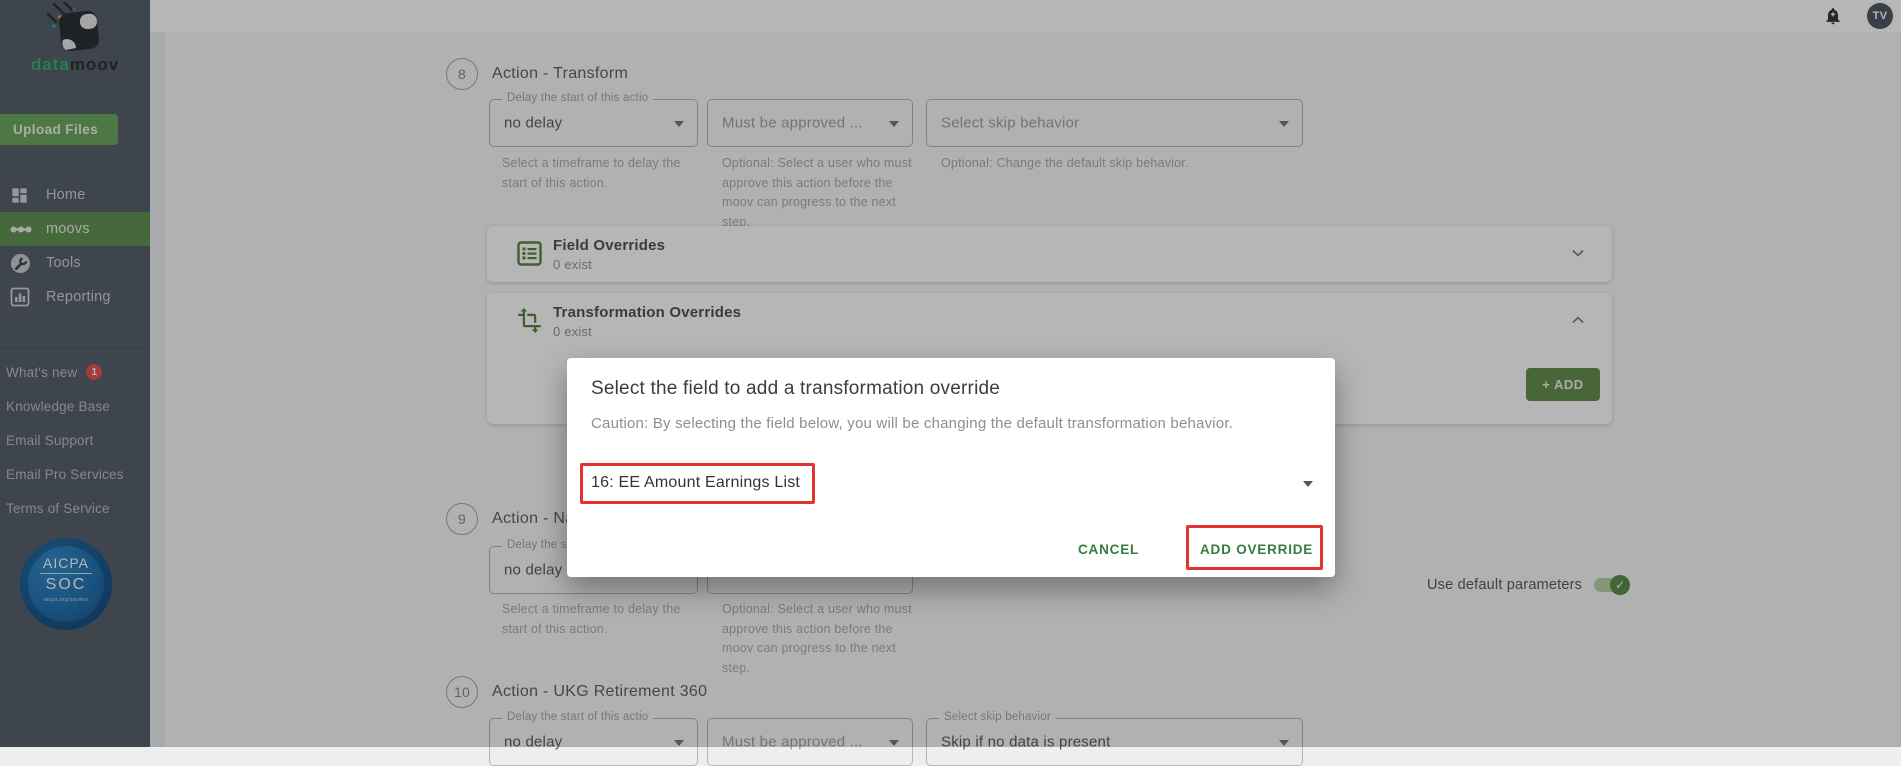 The width and height of the screenshot is (1901, 766). I want to click on add-override-confirm-button: ADD OVERRIDE, so click(1256, 549).